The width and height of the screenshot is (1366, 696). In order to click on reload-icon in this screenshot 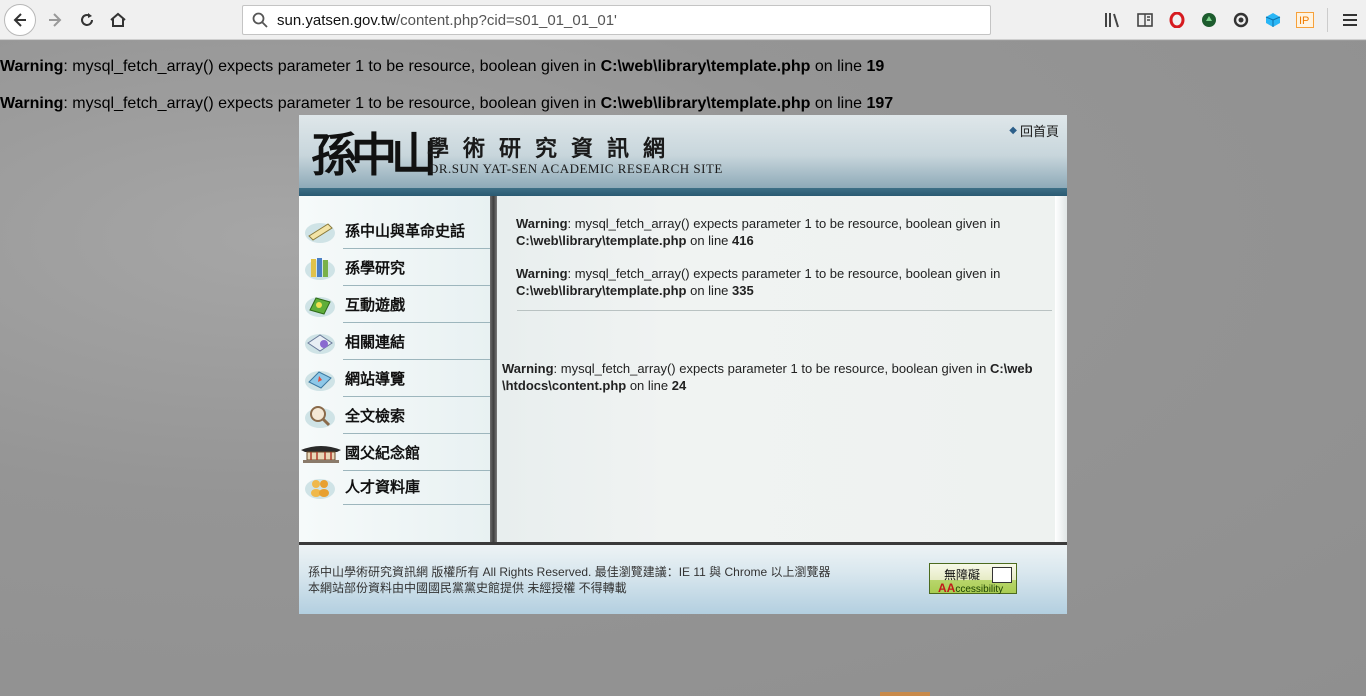, I will do `click(87, 19)`.